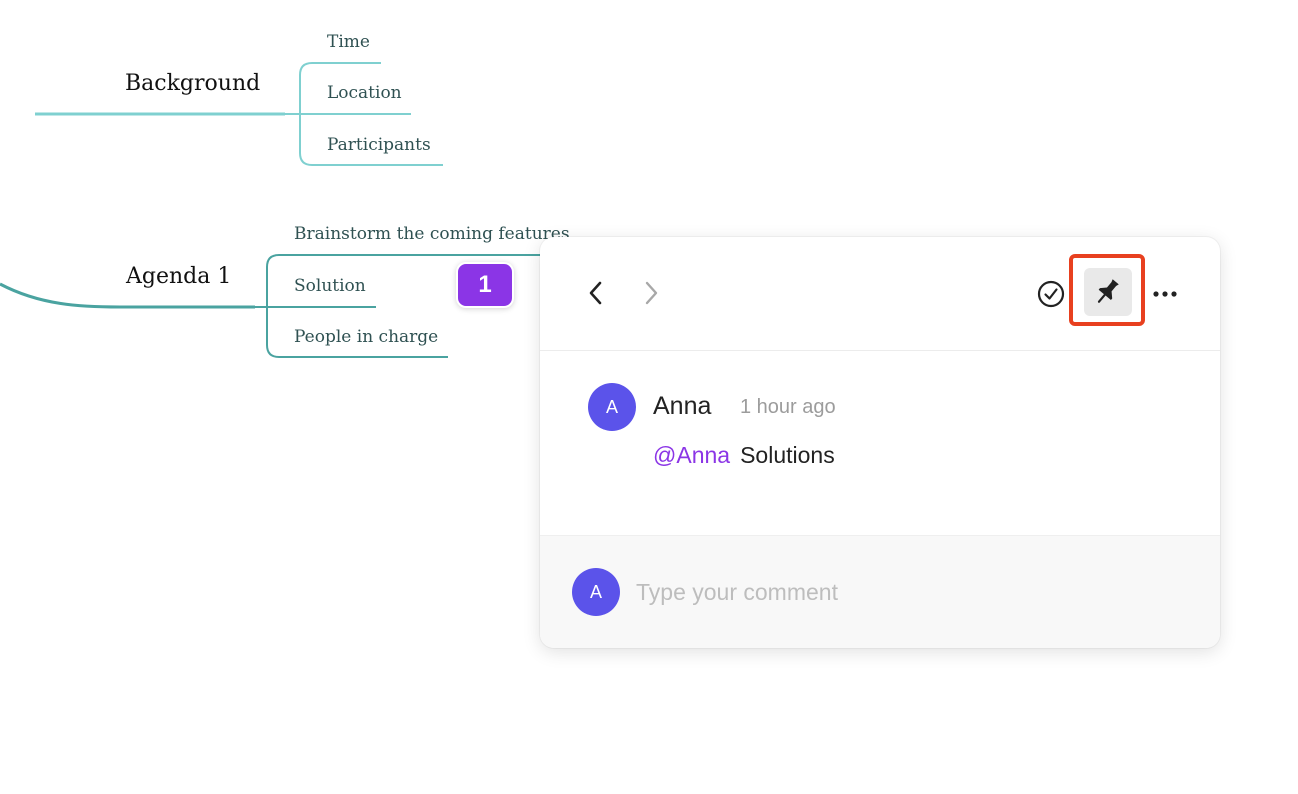 This screenshot has width=1298, height=794. I want to click on subtopic-brainstorm: Brainstorm the coming features, so click(432, 234).